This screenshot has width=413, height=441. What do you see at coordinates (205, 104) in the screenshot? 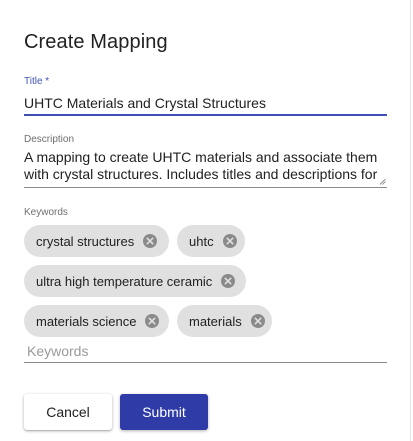
I see `title-input` at bounding box center [205, 104].